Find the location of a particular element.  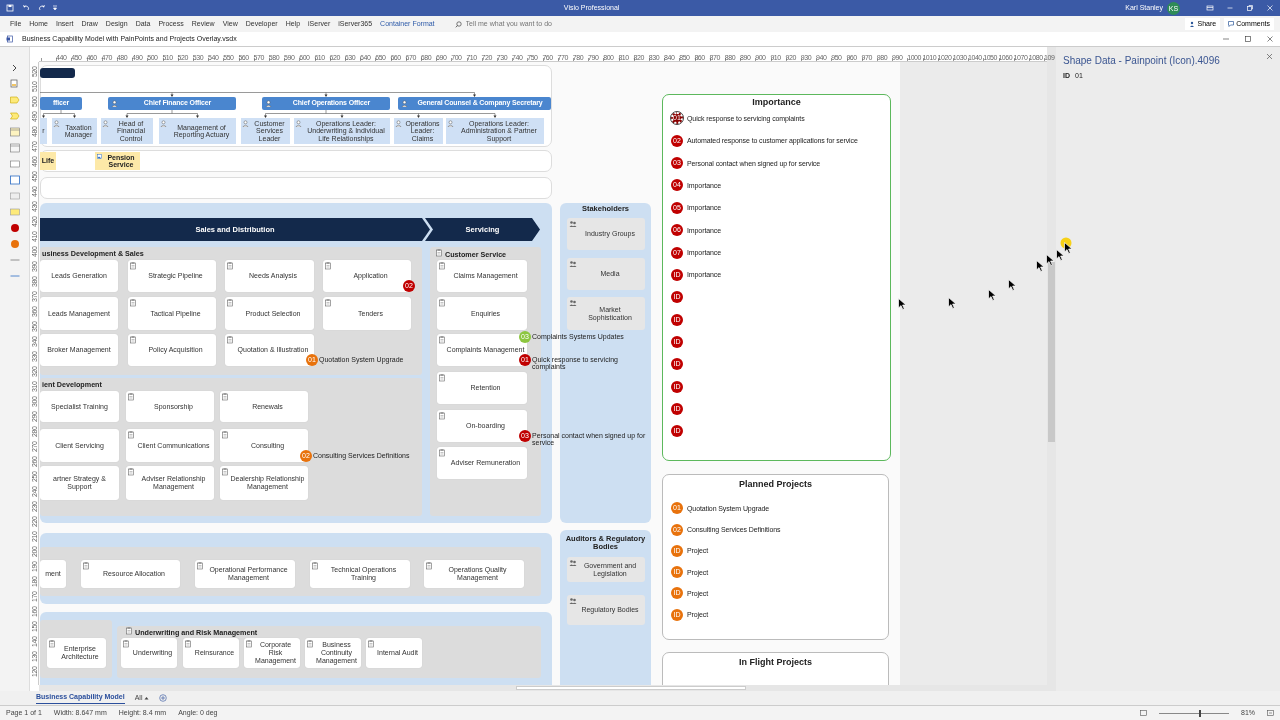

panel-title: Importance is located at coordinates (776, 102).